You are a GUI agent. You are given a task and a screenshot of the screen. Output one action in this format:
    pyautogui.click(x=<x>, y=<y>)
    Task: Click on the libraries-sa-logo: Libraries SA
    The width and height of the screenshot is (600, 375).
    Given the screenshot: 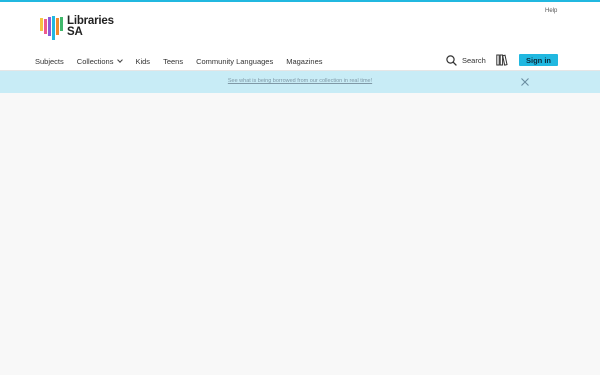 What is the action you would take?
    pyautogui.click(x=80, y=28)
    